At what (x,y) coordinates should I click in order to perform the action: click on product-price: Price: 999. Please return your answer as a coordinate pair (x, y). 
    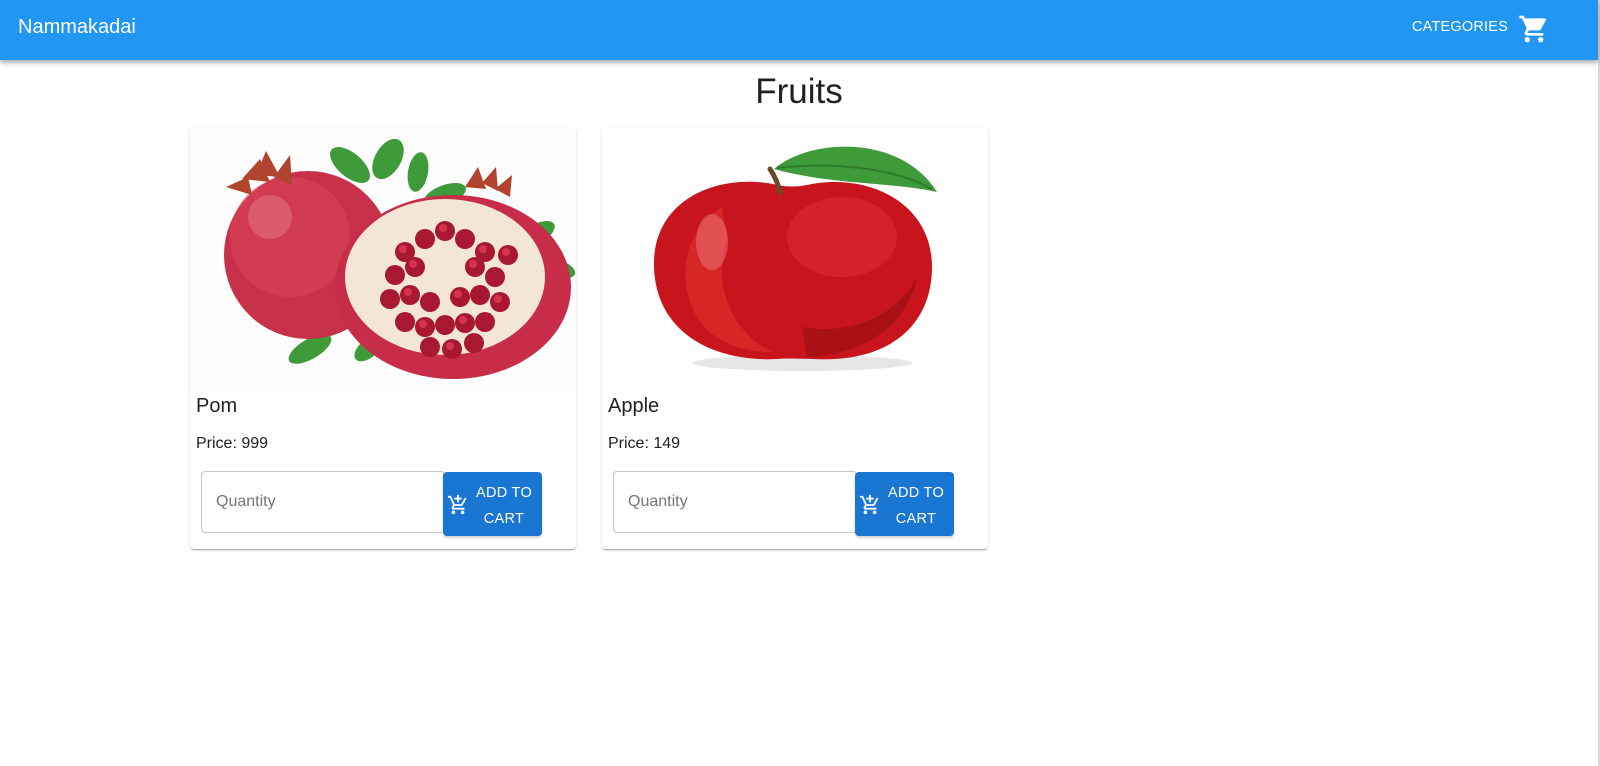
    Looking at the image, I should click on (232, 443).